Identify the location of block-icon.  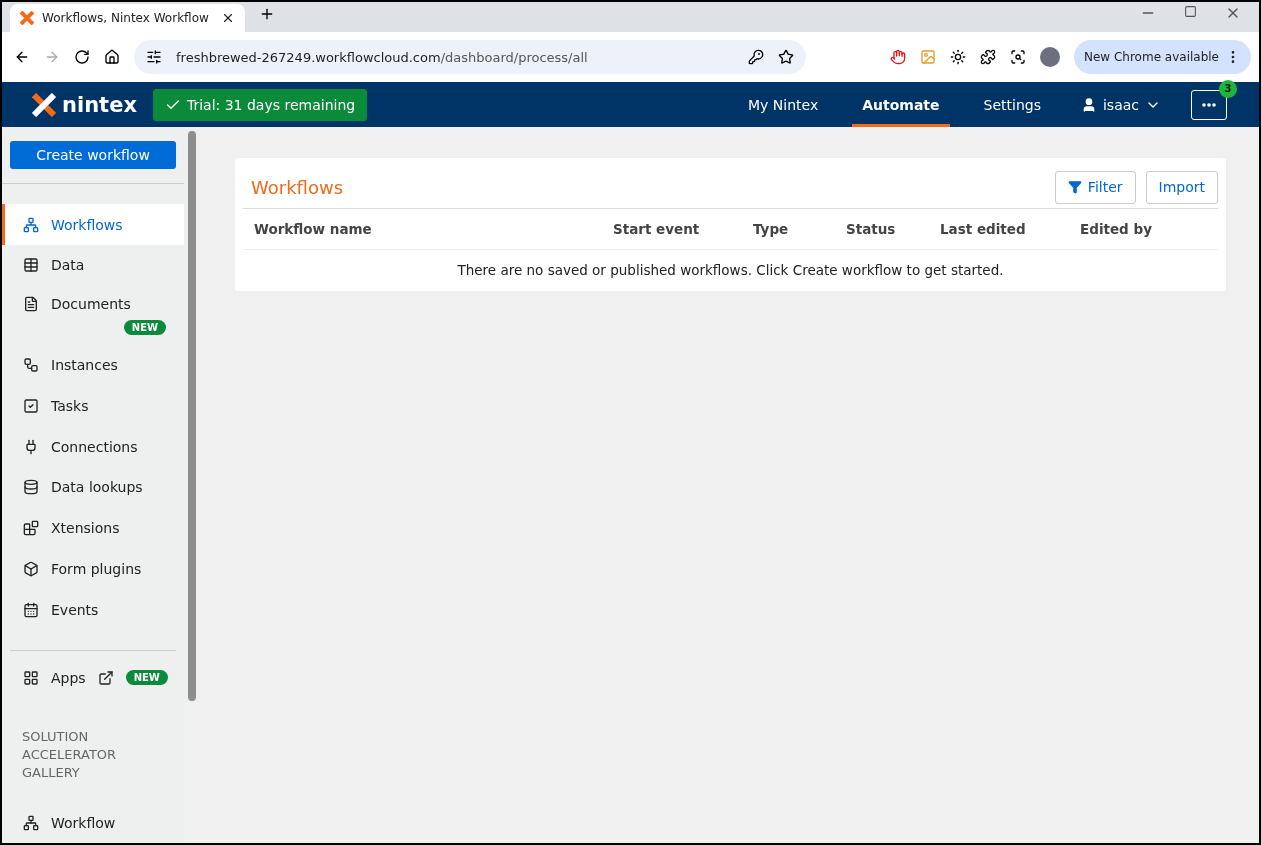
(31, 569).